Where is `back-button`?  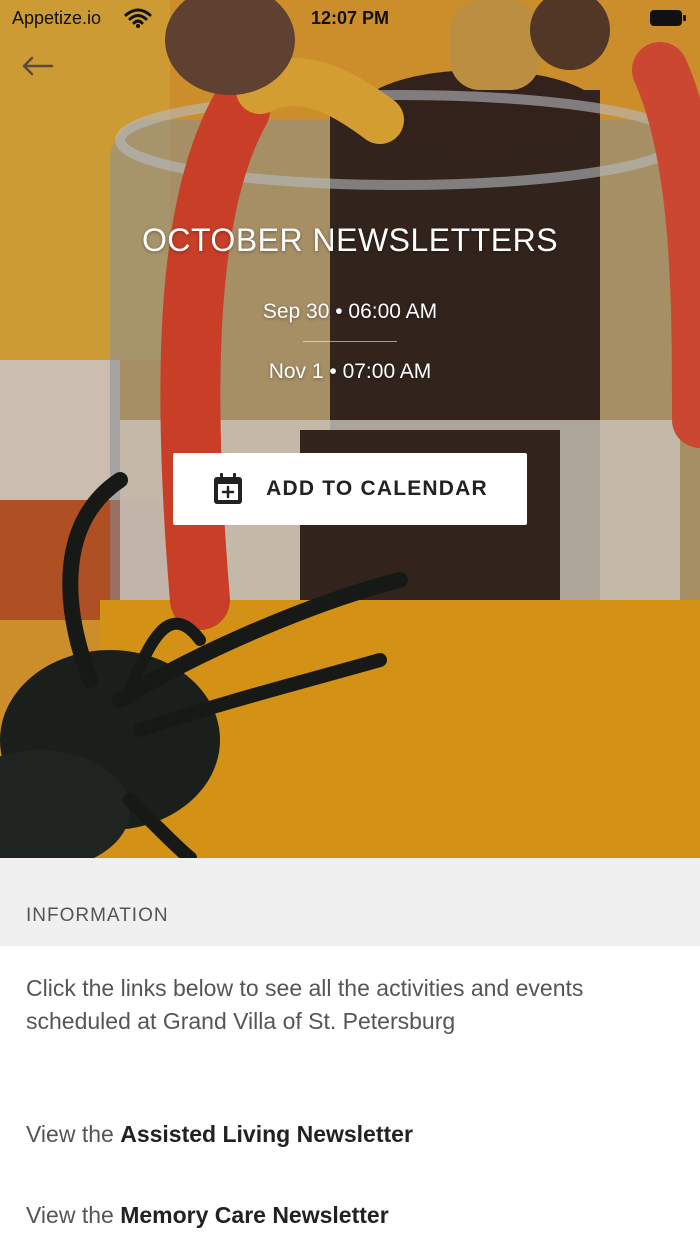 back-button is located at coordinates (37, 66).